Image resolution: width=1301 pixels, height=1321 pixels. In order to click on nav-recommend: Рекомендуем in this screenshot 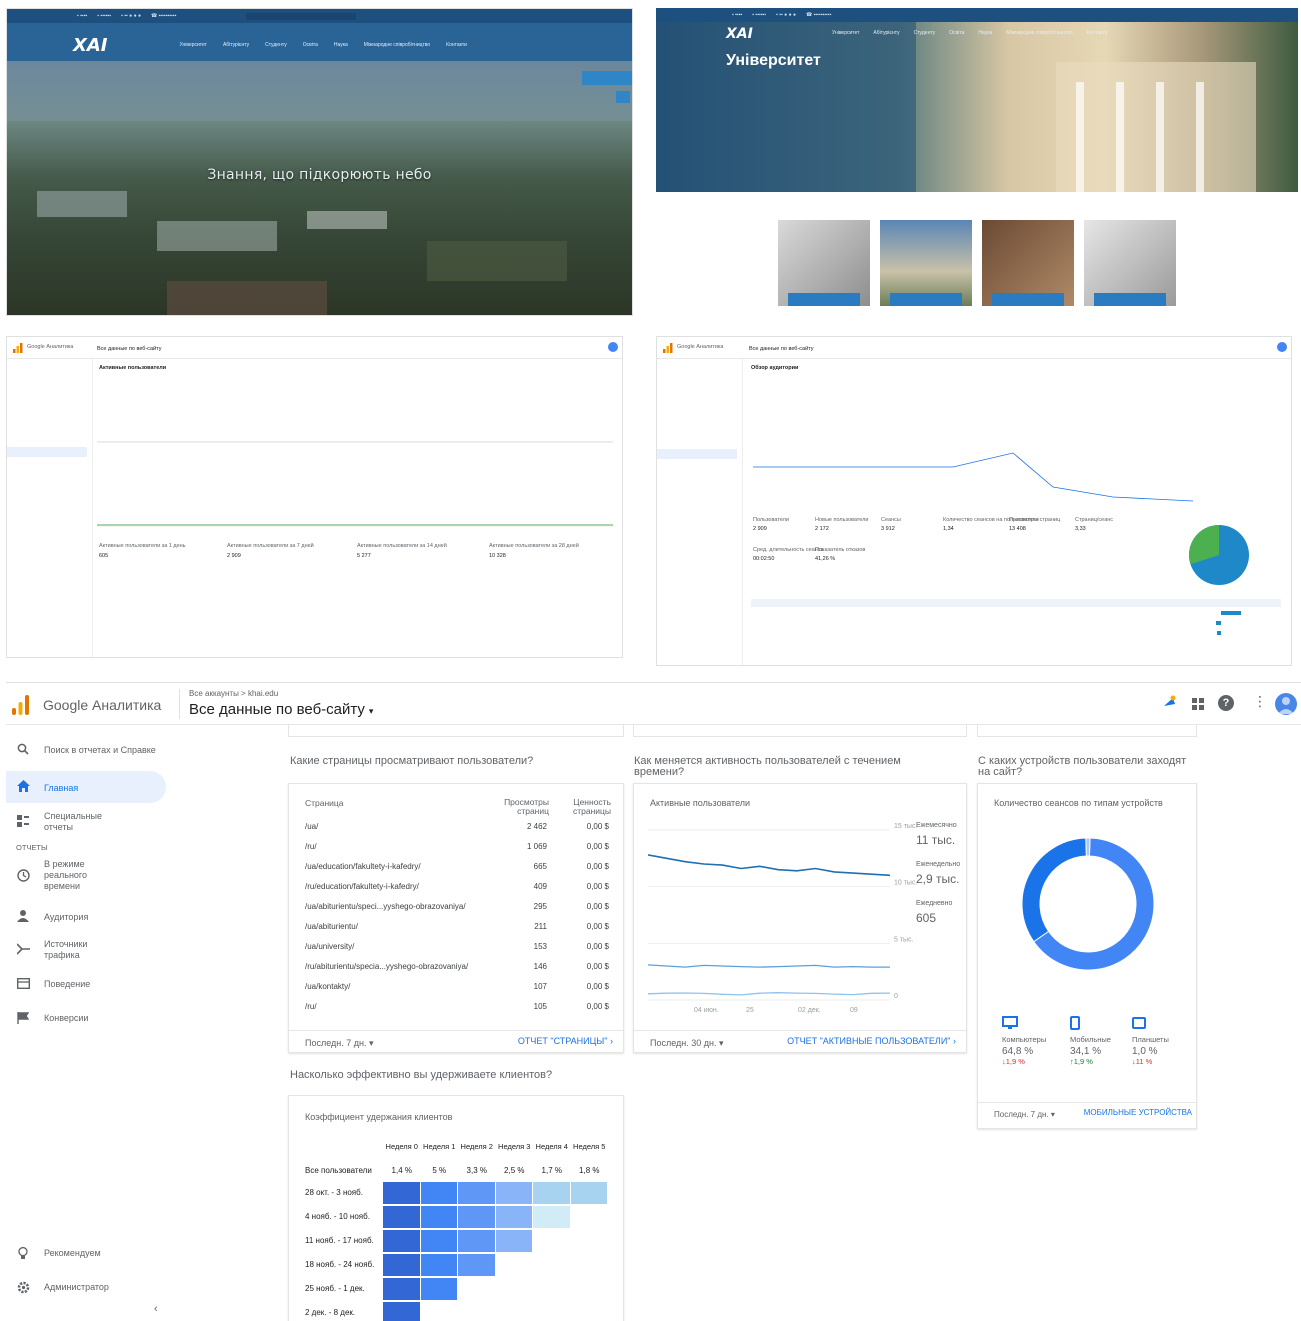, I will do `click(88, 1258)`.